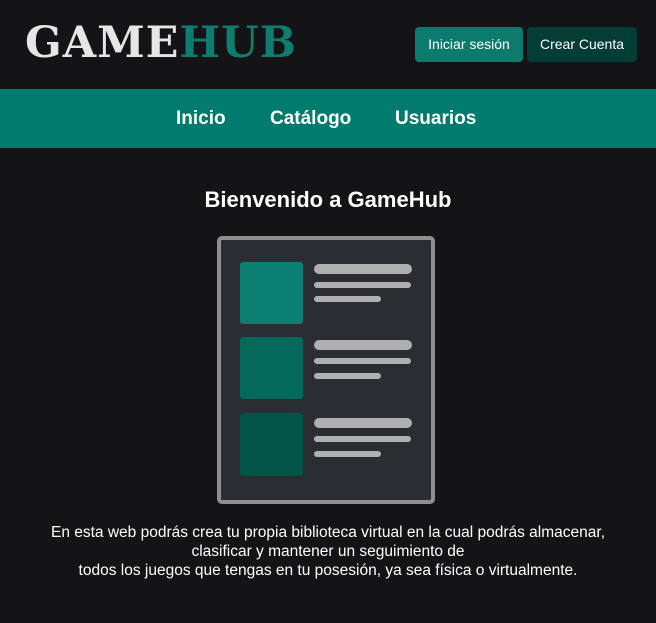  What do you see at coordinates (201, 118) in the screenshot?
I see `nav-item-inicio: Inicio` at bounding box center [201, 118].